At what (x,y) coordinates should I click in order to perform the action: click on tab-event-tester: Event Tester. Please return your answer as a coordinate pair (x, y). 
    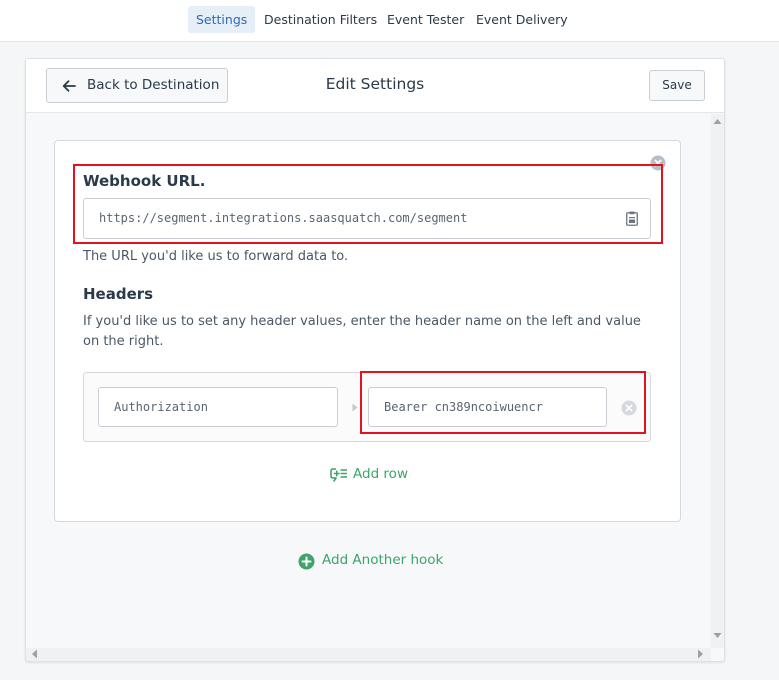
    Looking at the image, I should click on (425, 19).